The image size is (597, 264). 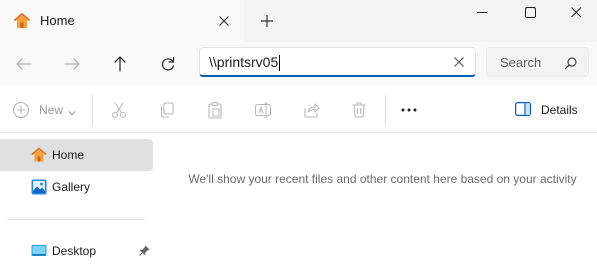 I want to click on new-label: New, so click(x=51, y=110).